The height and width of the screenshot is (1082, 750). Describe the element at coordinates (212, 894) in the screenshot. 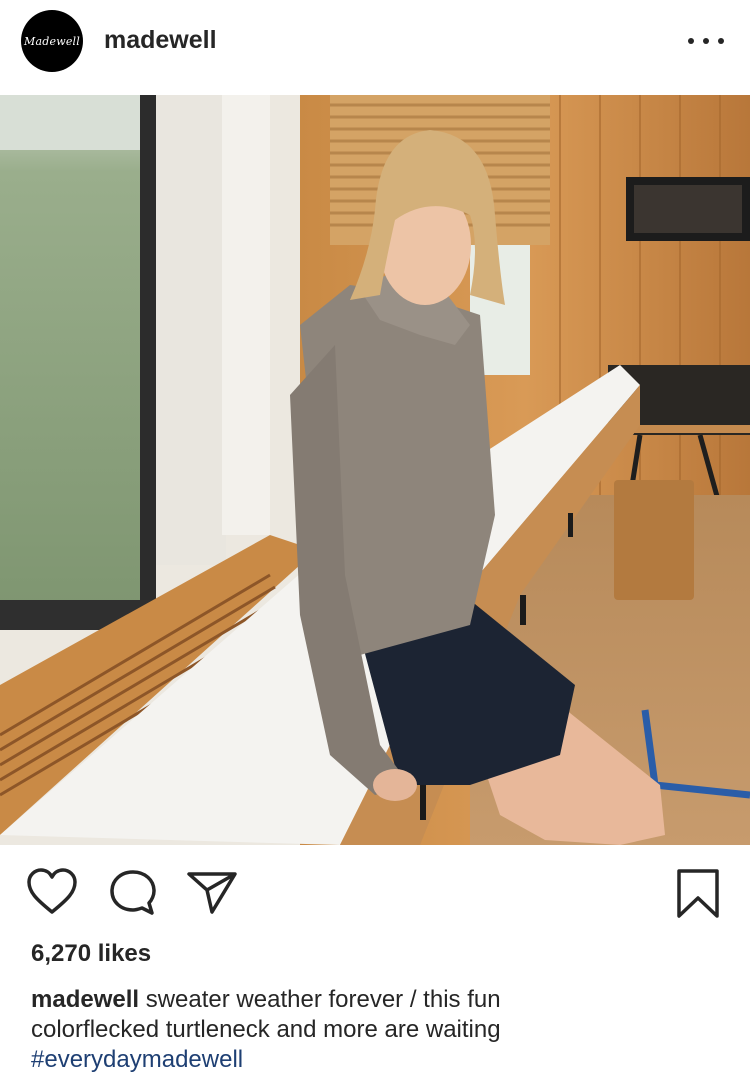

I see `paper-plane-icon` at that location.